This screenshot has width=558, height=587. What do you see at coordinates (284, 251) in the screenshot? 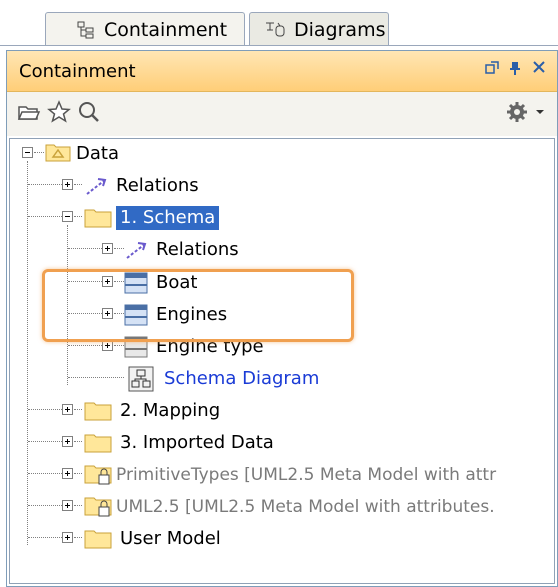
I see `tree-node-schema-relations: Relations` at bounding box center [284, 251].